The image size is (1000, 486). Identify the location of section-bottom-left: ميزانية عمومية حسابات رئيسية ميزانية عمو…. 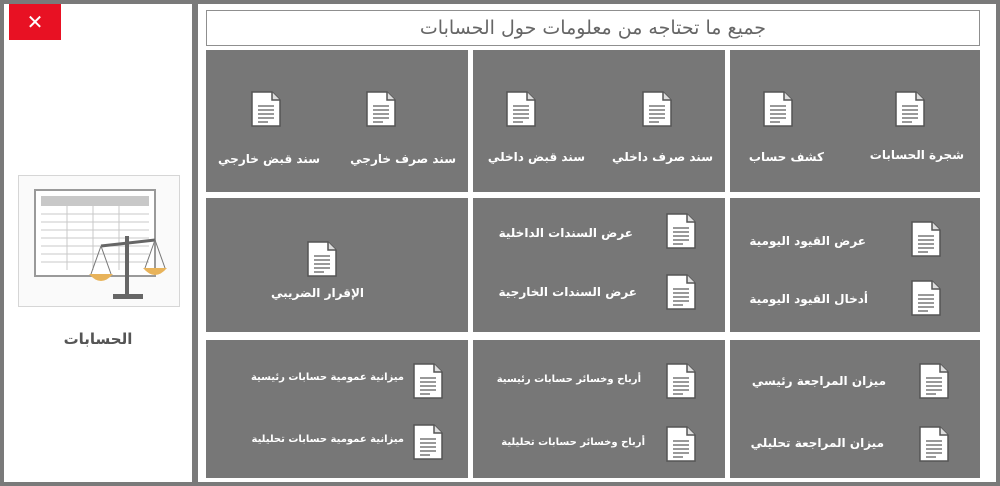
(337, 409).